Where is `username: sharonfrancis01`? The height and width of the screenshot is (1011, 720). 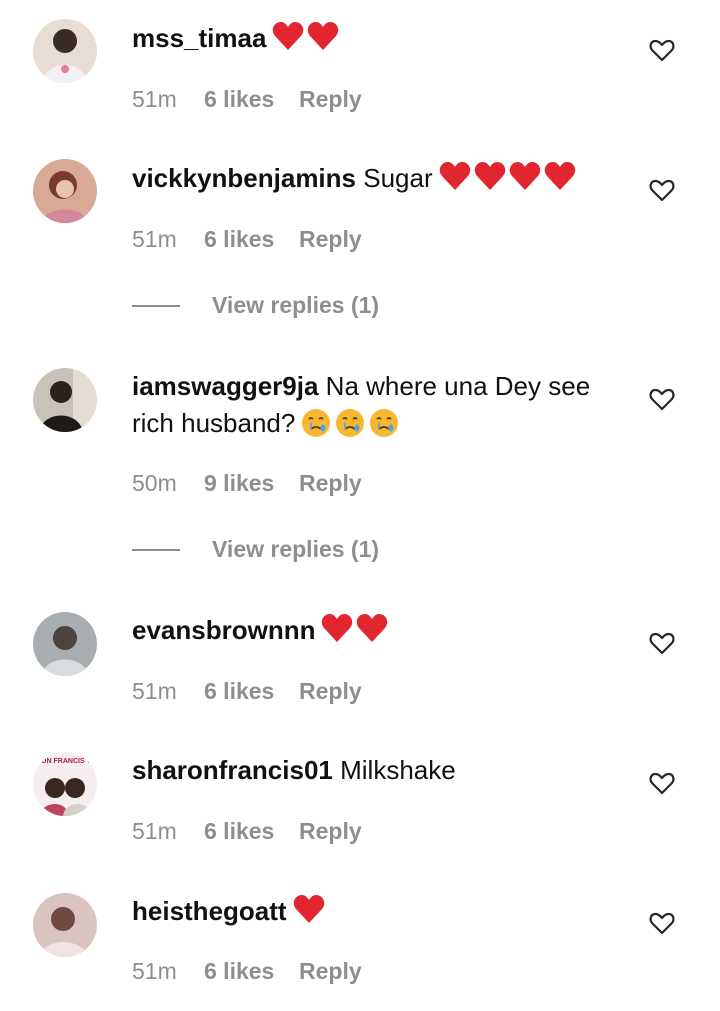
username: sharonfrancis01 is located at coordinates (232, 770).